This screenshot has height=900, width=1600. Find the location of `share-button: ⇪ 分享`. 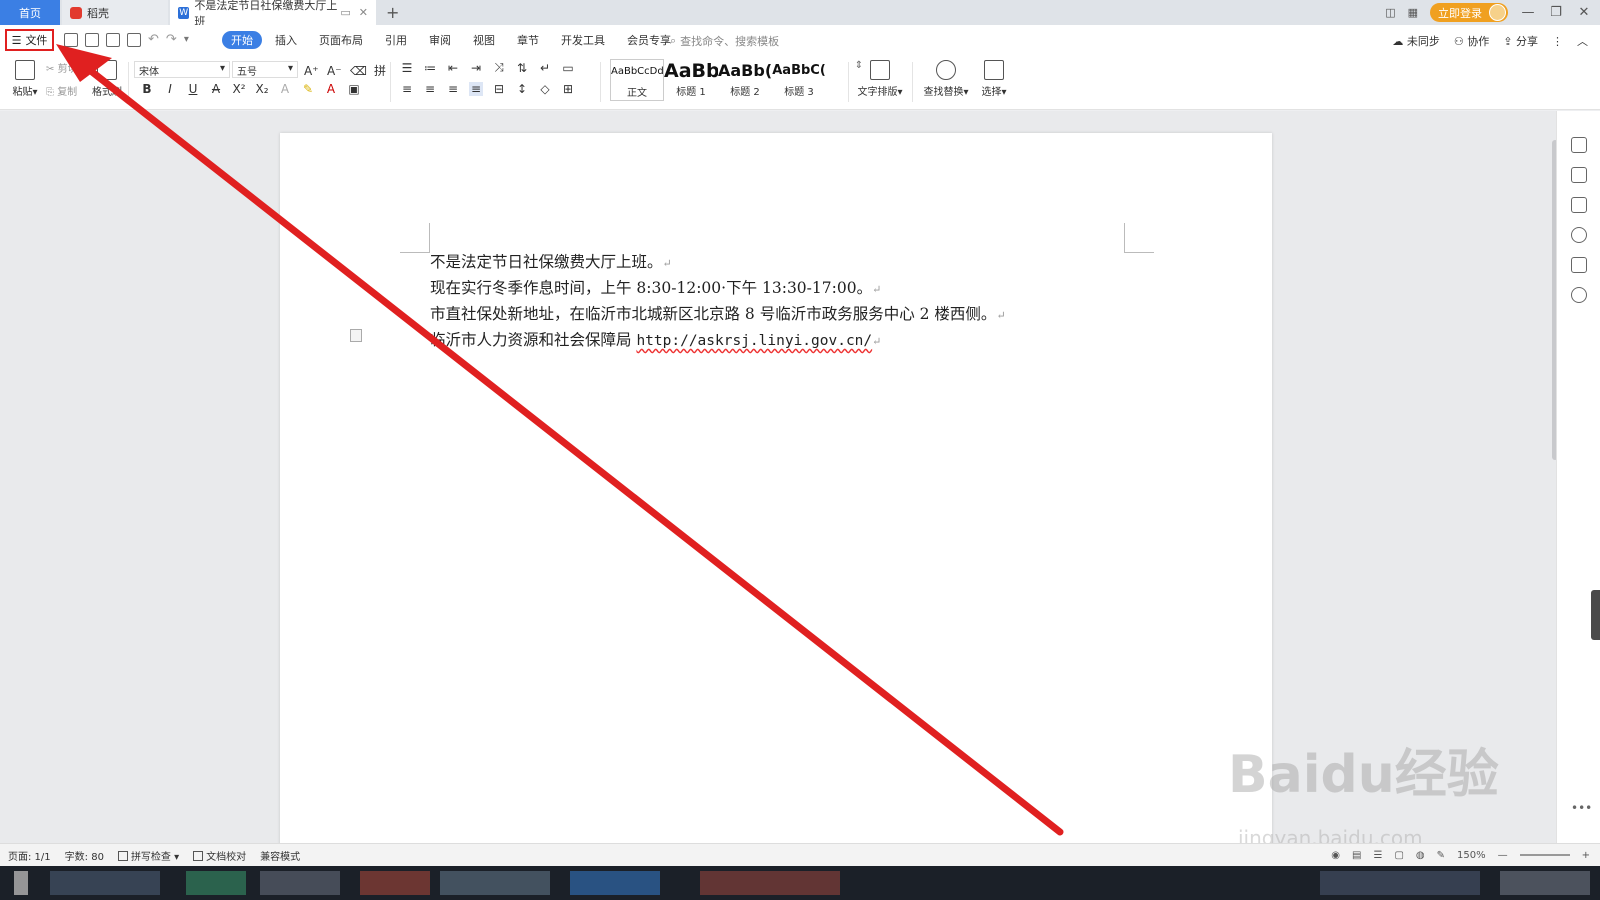

share-button: ⇪ 分享 is located at coordinates (1520, 41).